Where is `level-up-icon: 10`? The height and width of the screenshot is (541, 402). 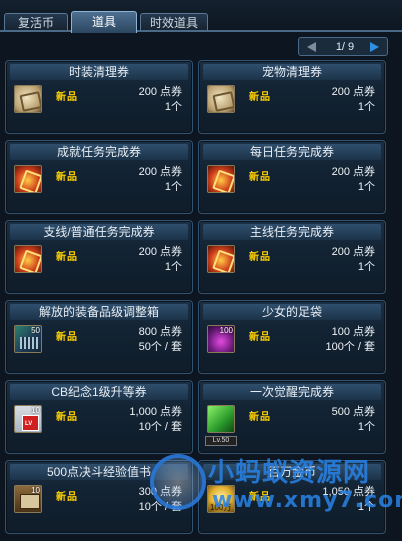
level-up-icon: 10 is located at coordinates (28, 419).